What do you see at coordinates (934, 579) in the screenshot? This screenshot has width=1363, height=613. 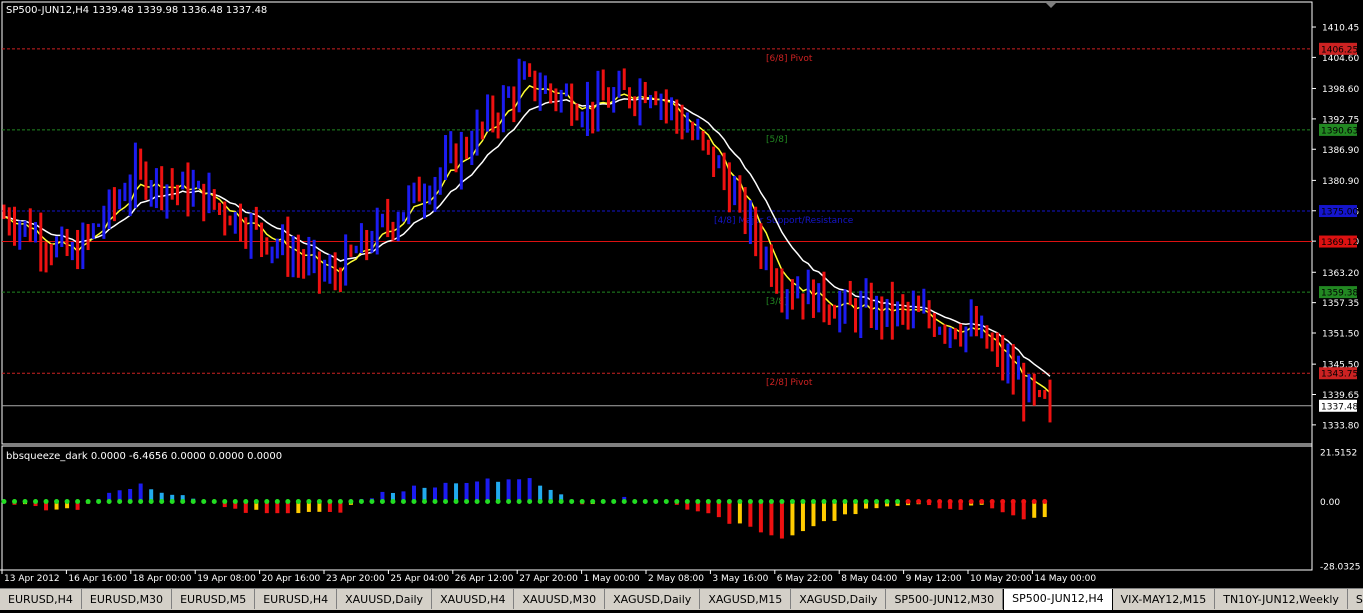 I see `time-tick-label: 9 May 12:00` at bounding box center [934, 579].